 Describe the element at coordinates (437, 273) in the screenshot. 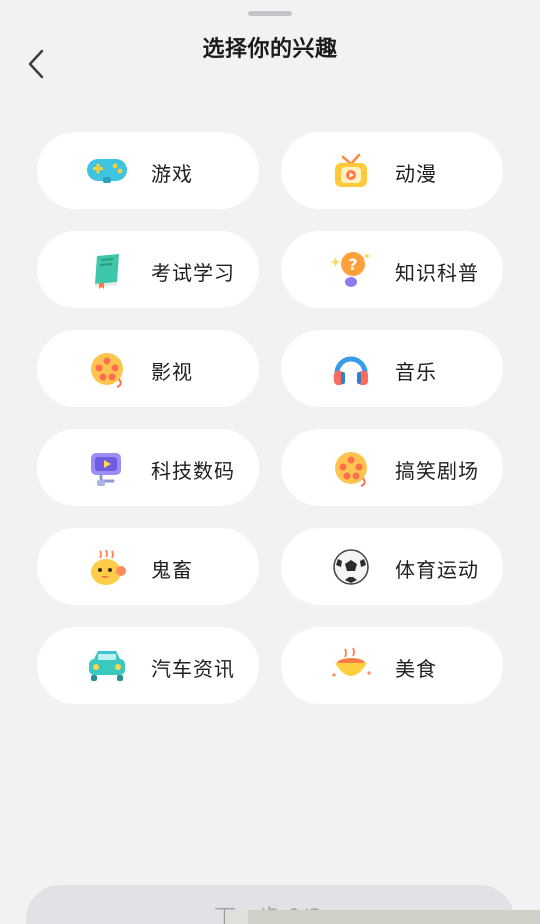

I see `interest-label: 知识科普` at that location.